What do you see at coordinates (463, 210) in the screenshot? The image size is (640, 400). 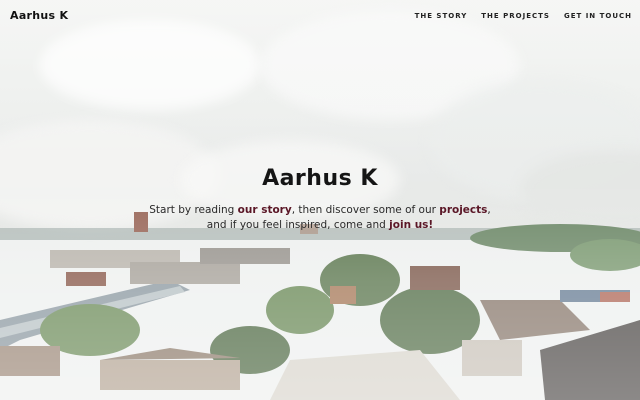 I see `projects-link: projects` at bounding box center [463, 210].